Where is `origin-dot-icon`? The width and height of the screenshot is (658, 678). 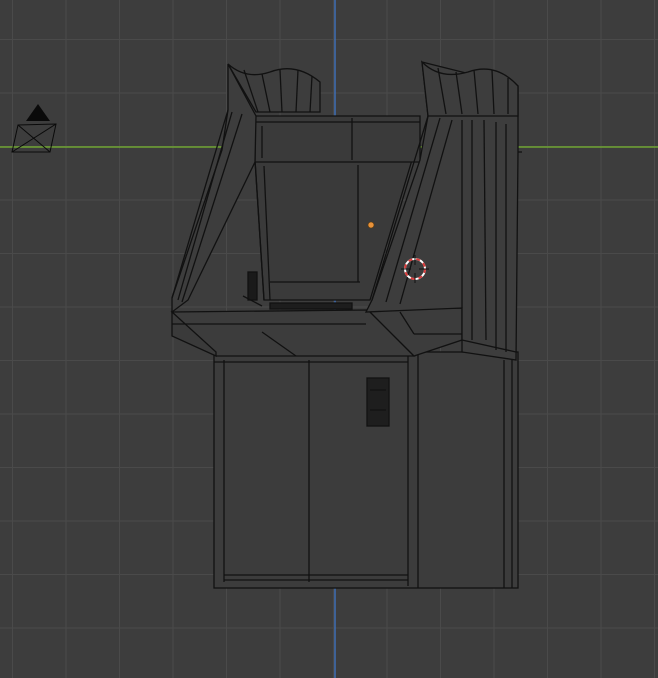 origin-dot-icon is located at coordinates (371, 225).